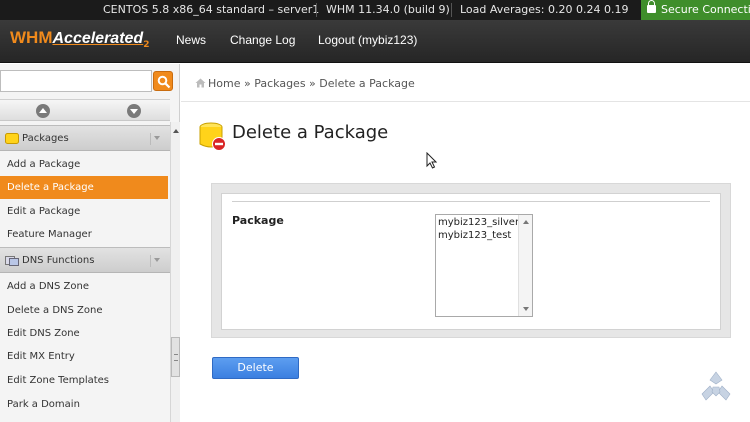  What do you see at coordinates (85, 138) in the screenshot?
I see `sidebar-section-packages: Packages` at bounding box center [85, 138].